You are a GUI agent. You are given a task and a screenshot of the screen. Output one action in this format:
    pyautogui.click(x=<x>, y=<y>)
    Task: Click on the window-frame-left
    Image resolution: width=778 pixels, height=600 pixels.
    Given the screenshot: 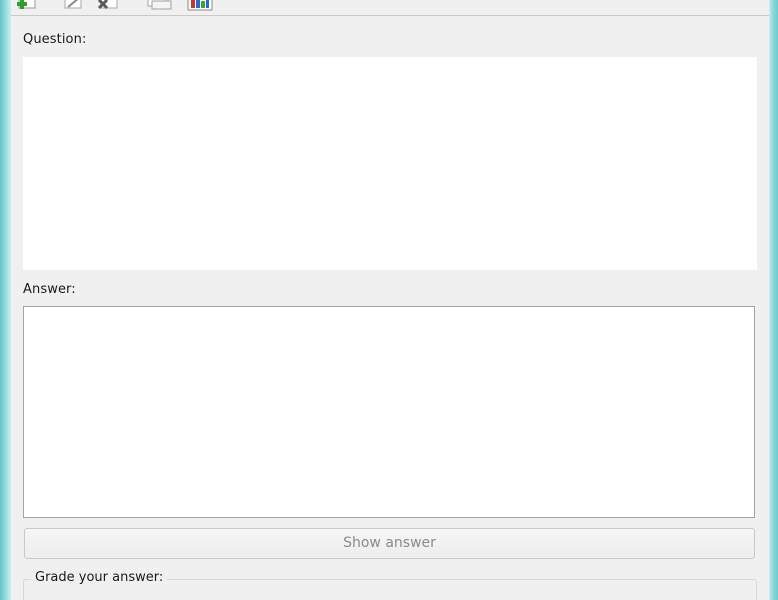 What is the action you would take?
    pyautogui.click(x=5, y=300)
    